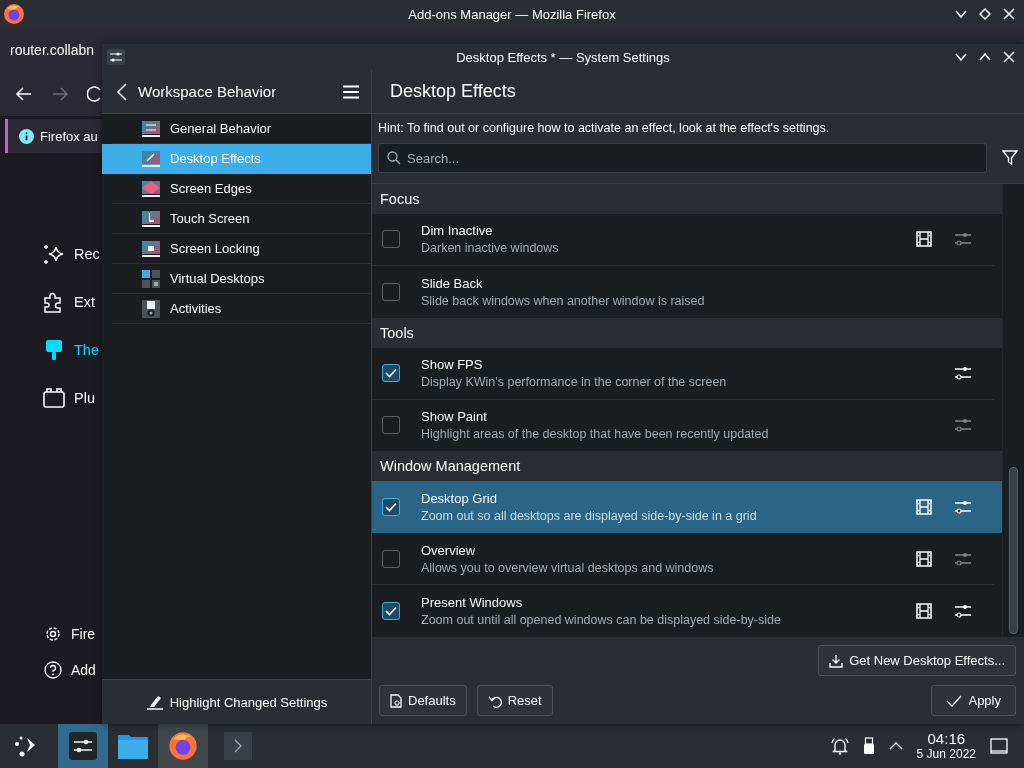 This screenshot has width=1024, height=768. I want to click on back-arrow-icon, so click(24, 94).